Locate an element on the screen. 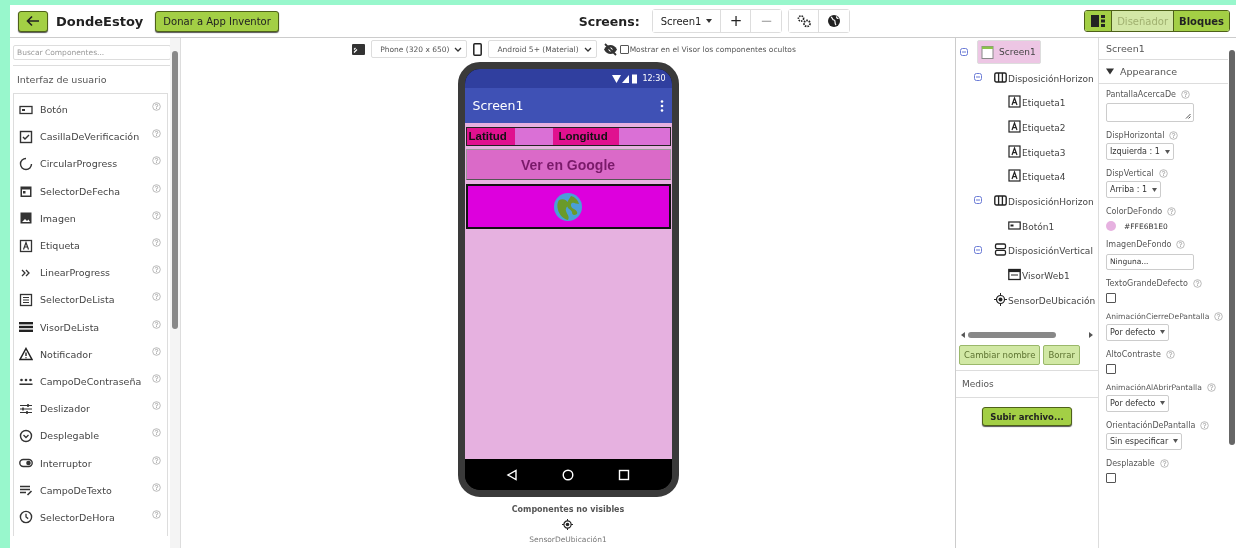  panel-toggle-button is located at coordinates (1099, 21).